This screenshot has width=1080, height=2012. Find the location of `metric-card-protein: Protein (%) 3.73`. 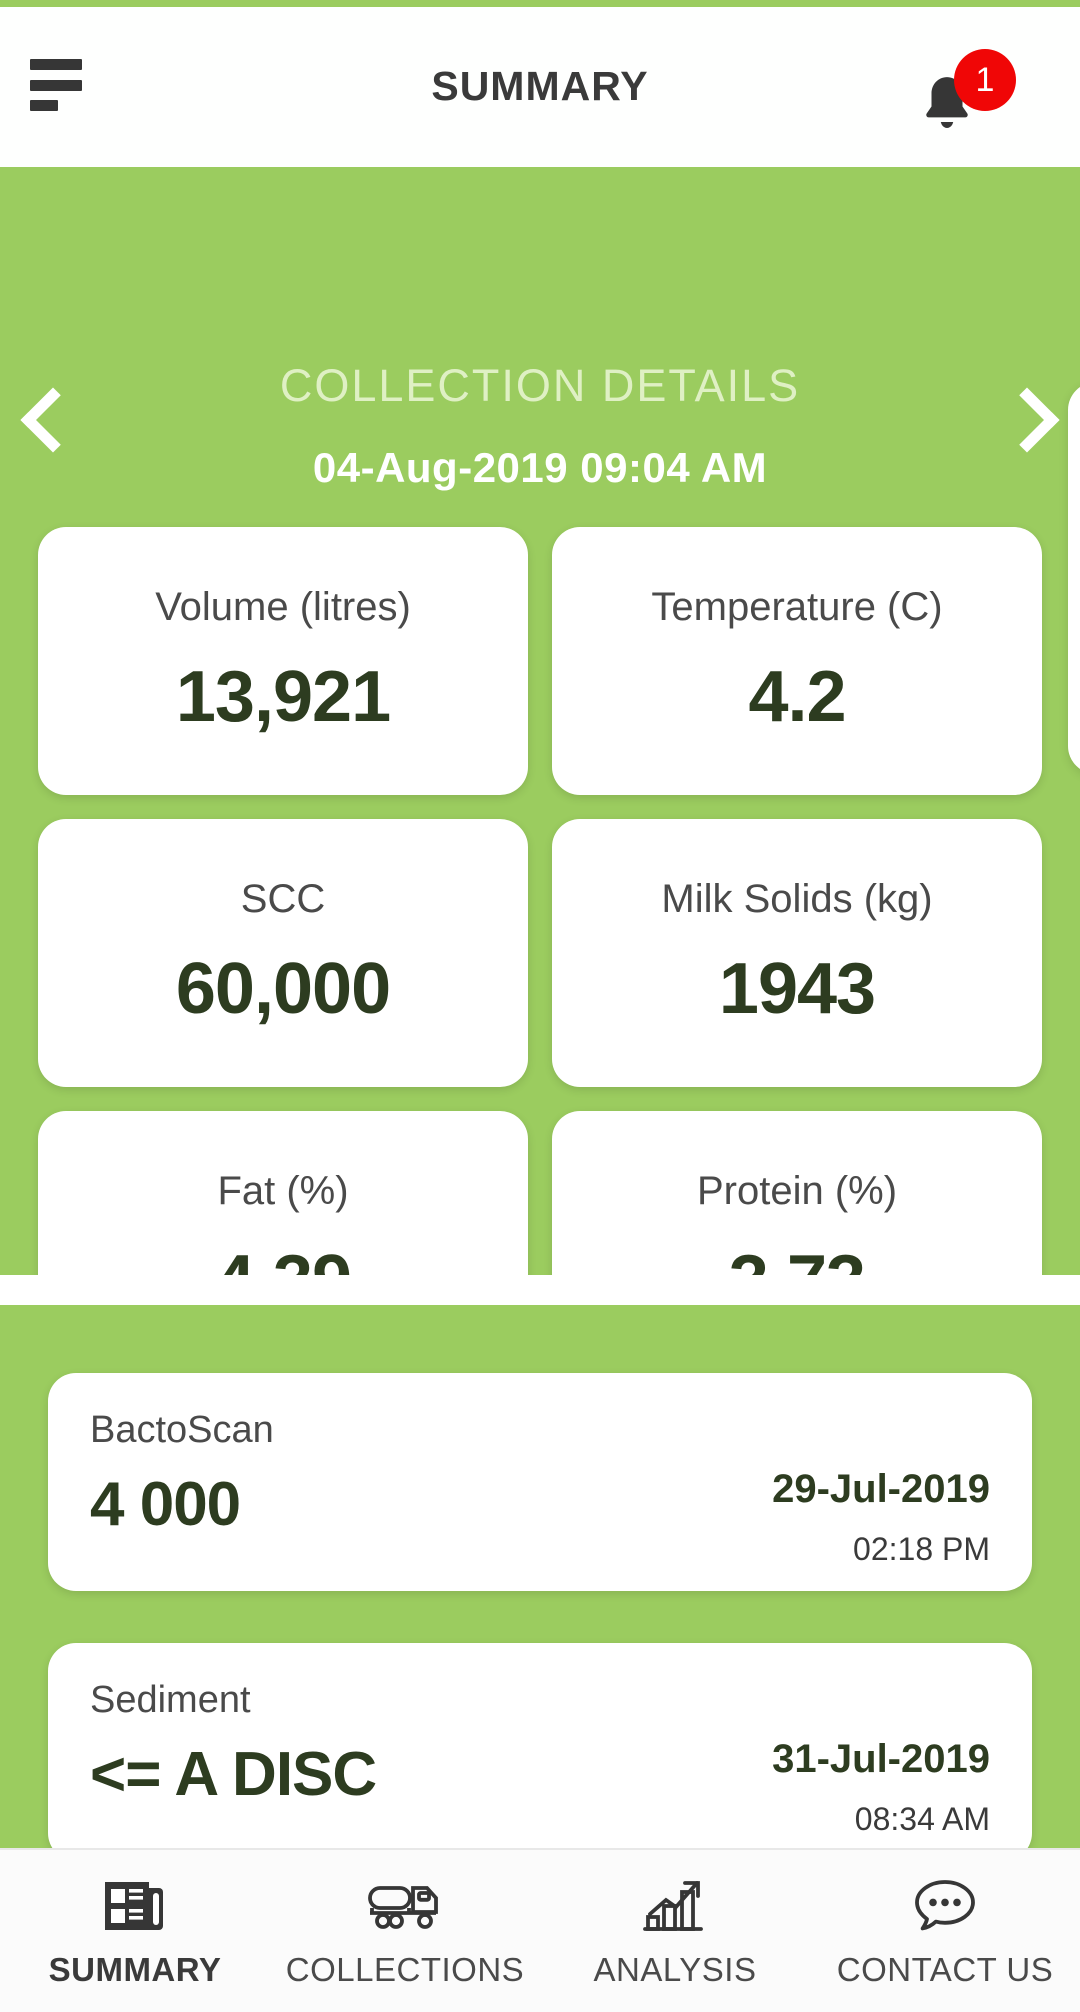

metric-card-protein: Protein (%) 3.73 is located at coordinates (797, 1193).